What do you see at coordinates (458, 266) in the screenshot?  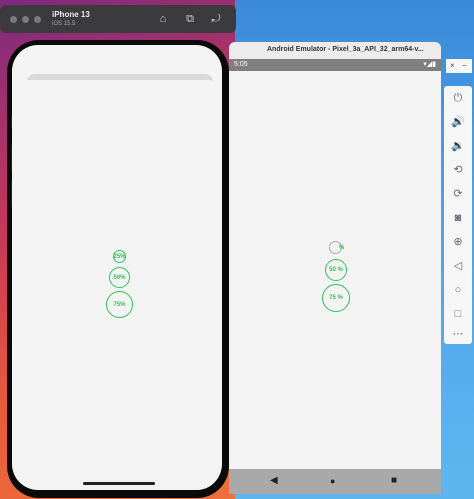 I see `back-icon: ◁` at bounding box center [458, 266].